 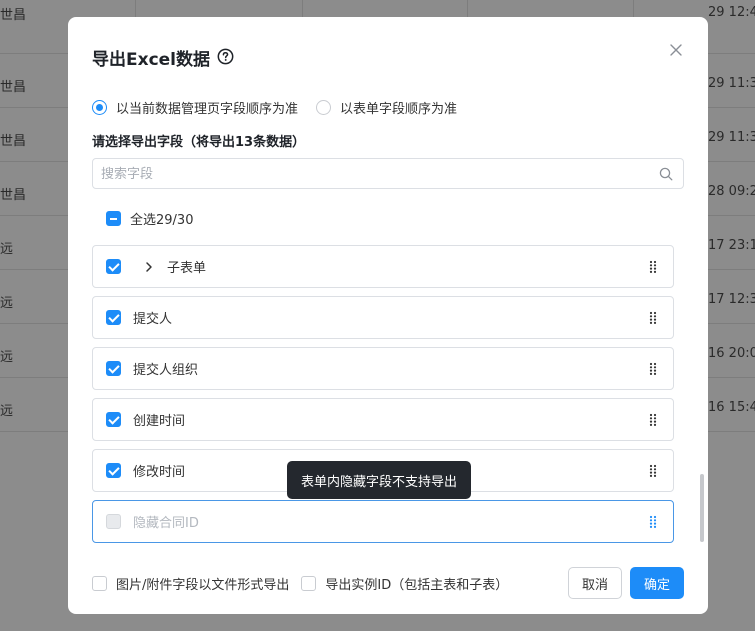 I want to click on radio-label: 以表单字段顺序为准, so click(x=399, y=109).